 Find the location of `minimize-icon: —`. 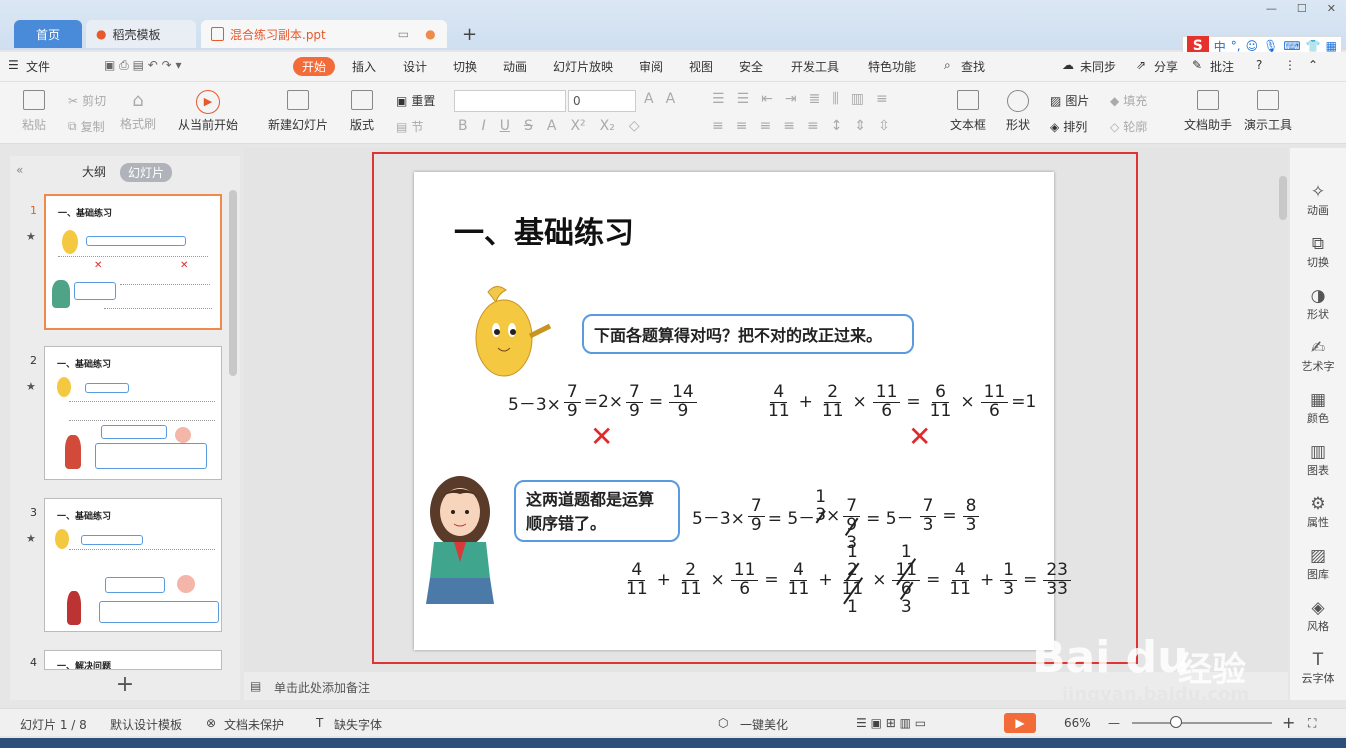

minimize-icon: — is located at coordinates (1271, 8).